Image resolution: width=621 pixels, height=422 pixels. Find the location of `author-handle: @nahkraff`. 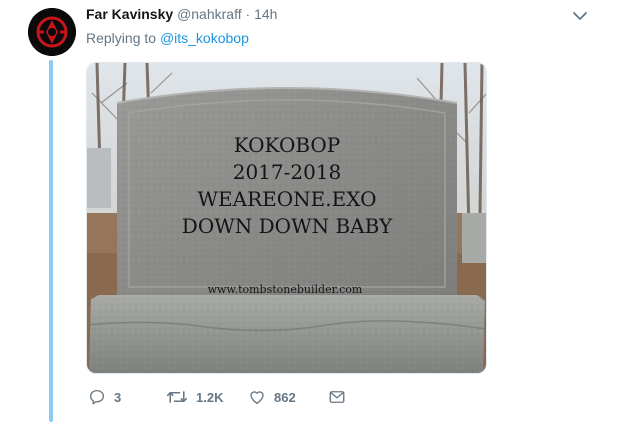

author-handle: @nahkraff is located at coordinates (209, 14).